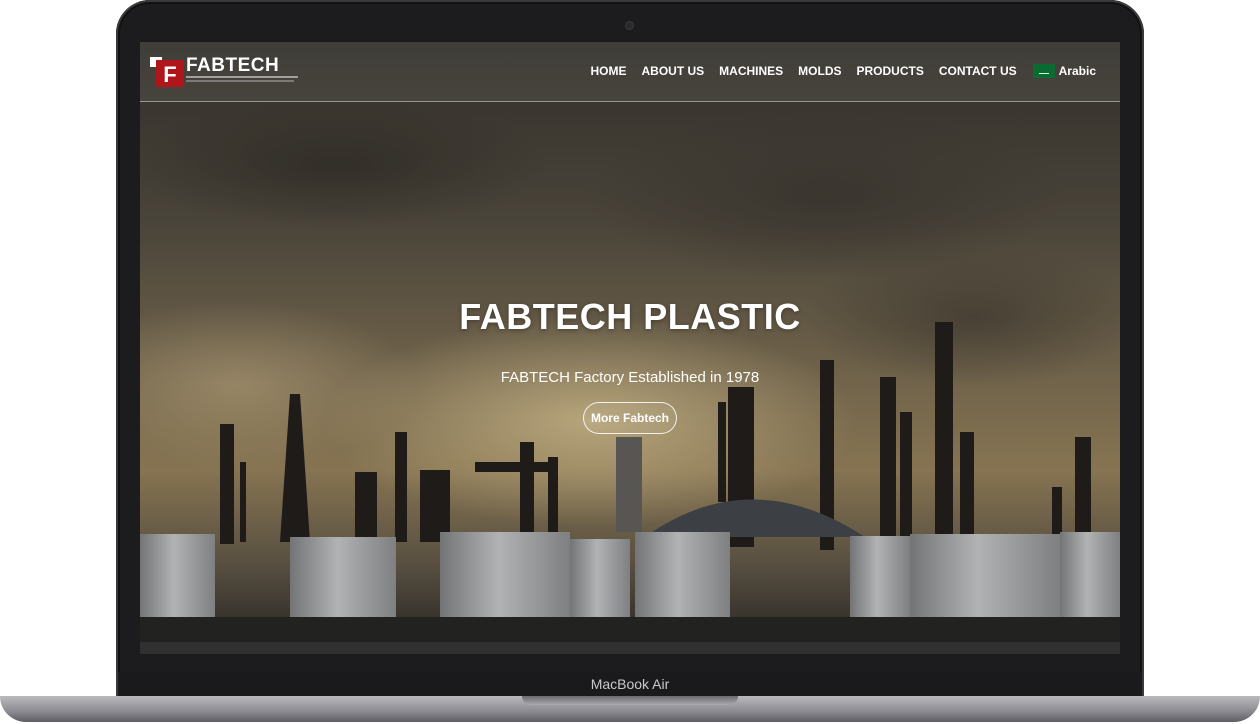 This screenshot has height=724, width=1260. I want to click on hero-subtitle: FABTECH Factory Established in 1978, so click(630, 377).